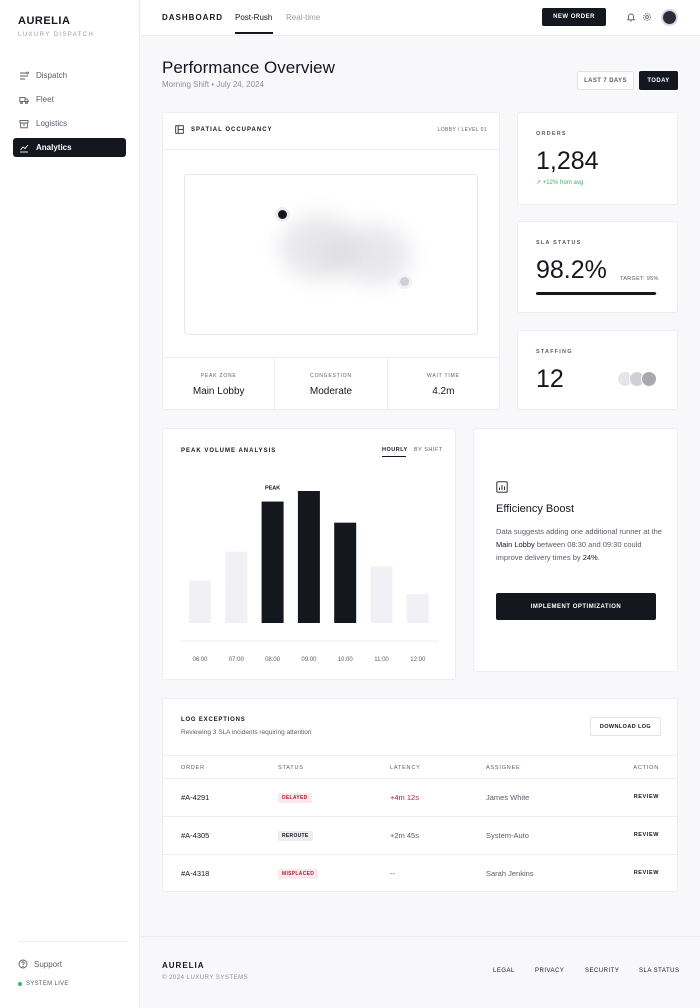 The image size is (700, 1008). I want to click on tab-real-time: Real-time, so click(303, 17).